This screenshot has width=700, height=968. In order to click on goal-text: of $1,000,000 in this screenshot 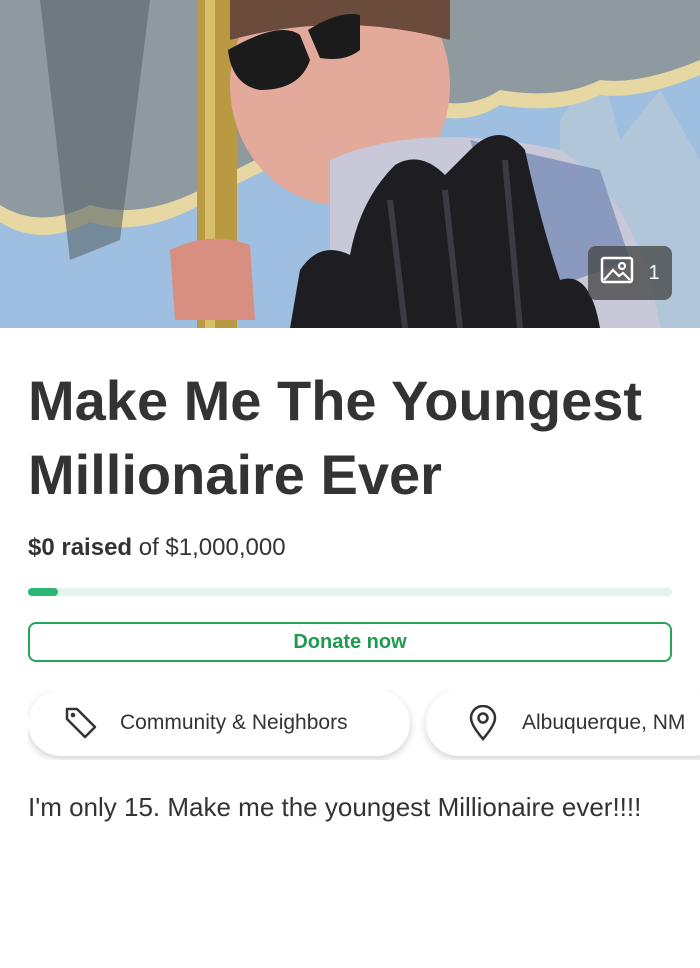, I will do `click(212, 547)`.